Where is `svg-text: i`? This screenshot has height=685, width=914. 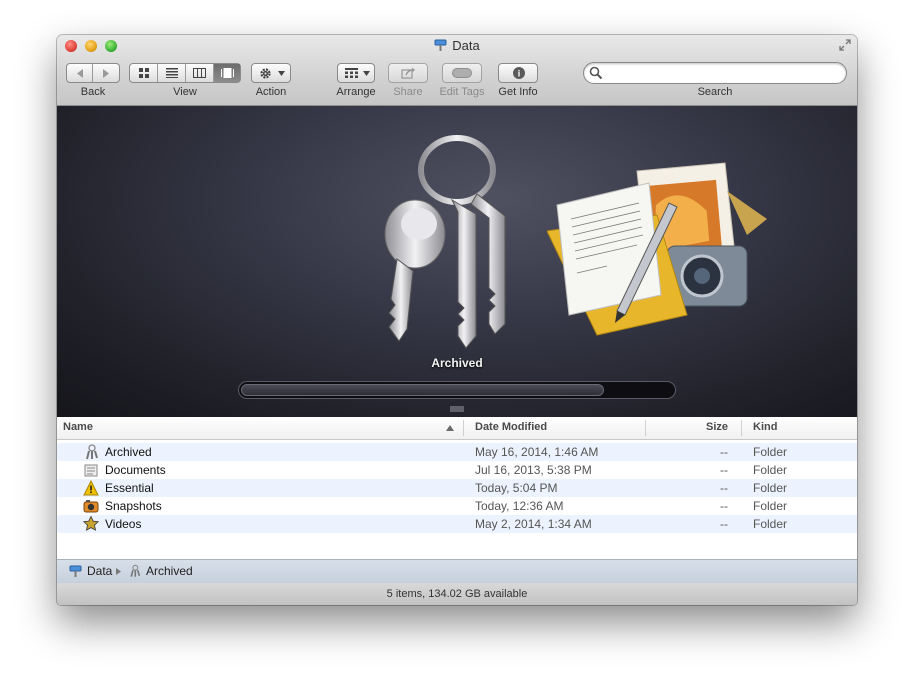
svg-text: i is located at coordinates (519, 74).